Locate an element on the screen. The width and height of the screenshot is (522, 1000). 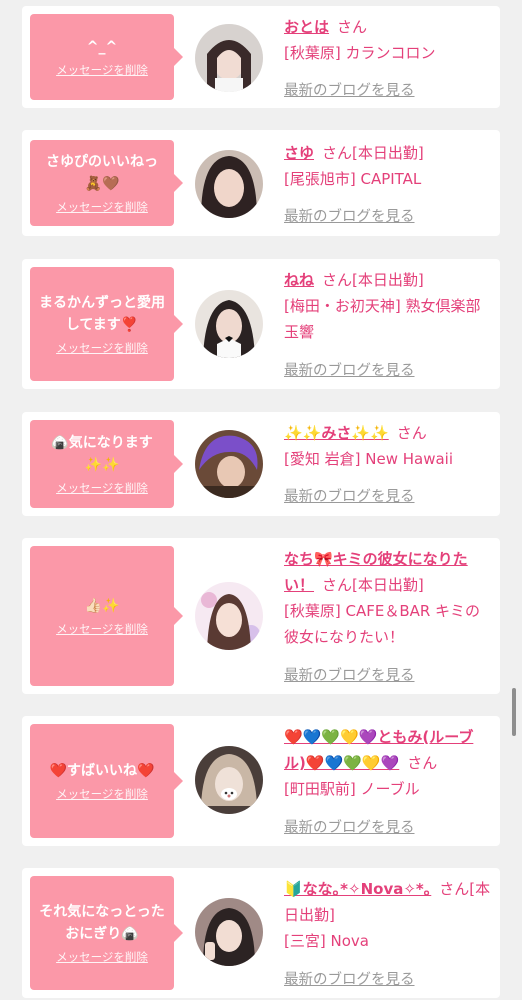
message-bubble: まるかんずっと愛用してます❣️ メッセージを削除 is located at coordinates (106, 324).